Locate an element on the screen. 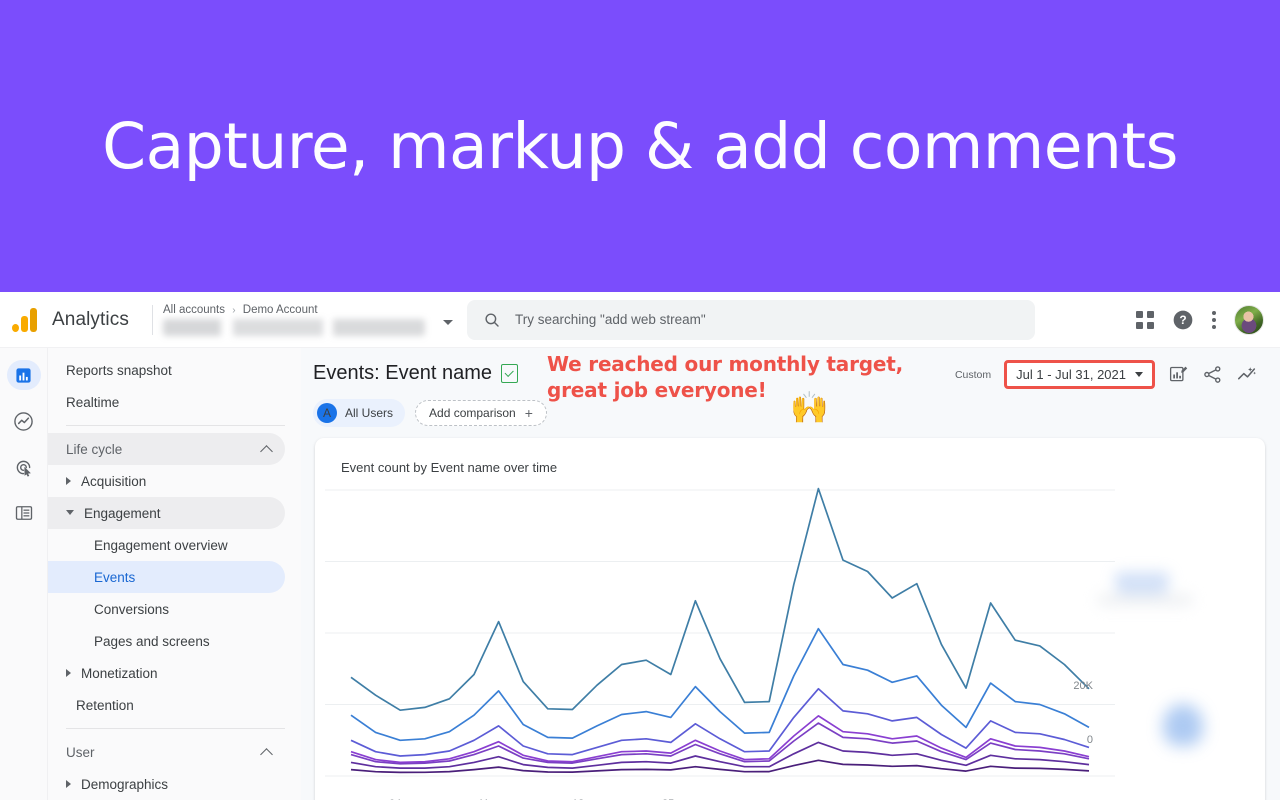 The image size is (1280, 800). sidebar-section-life-cycle: Life cycle is located at coordinates (166, 449).